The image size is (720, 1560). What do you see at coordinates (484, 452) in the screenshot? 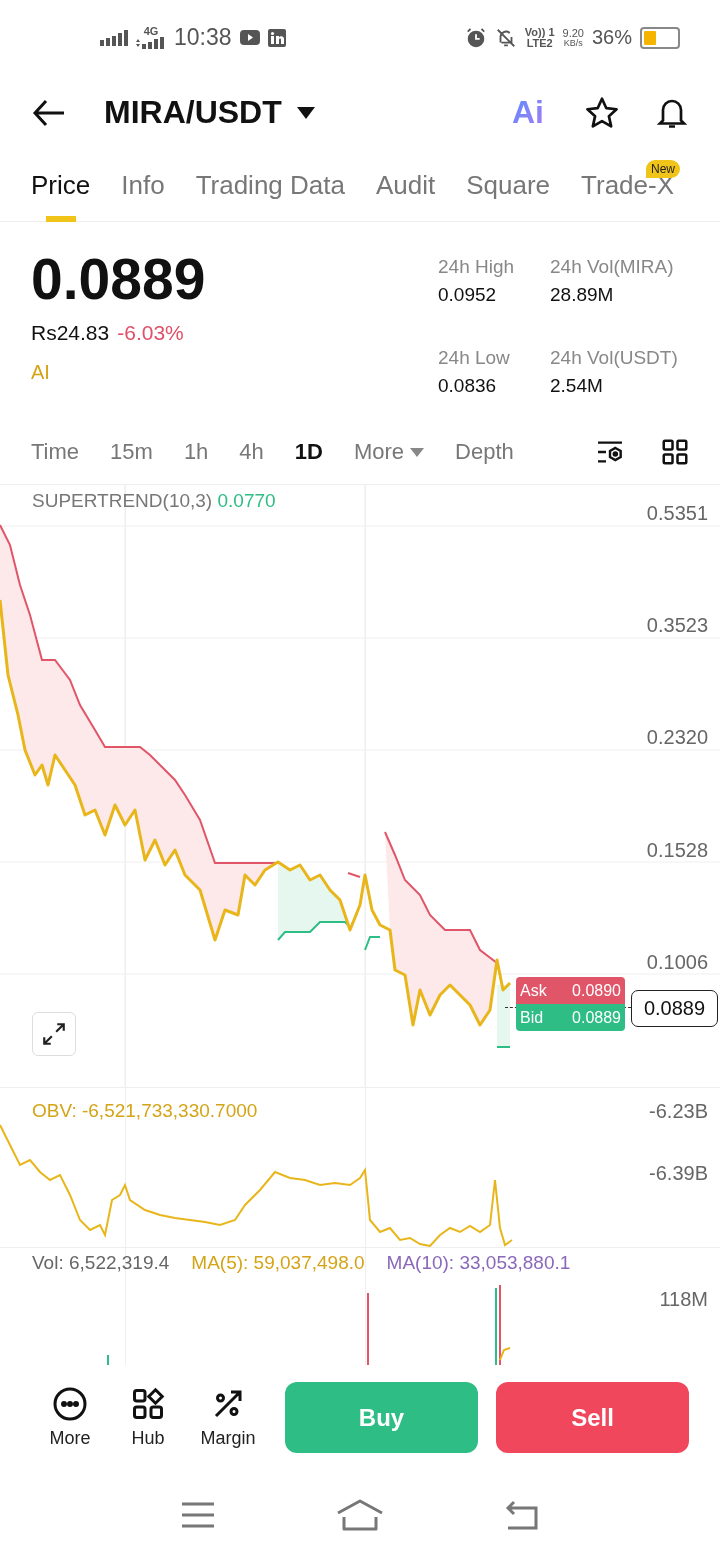
I see `timeframe-option: Depth` at bounding box center [484, 452].